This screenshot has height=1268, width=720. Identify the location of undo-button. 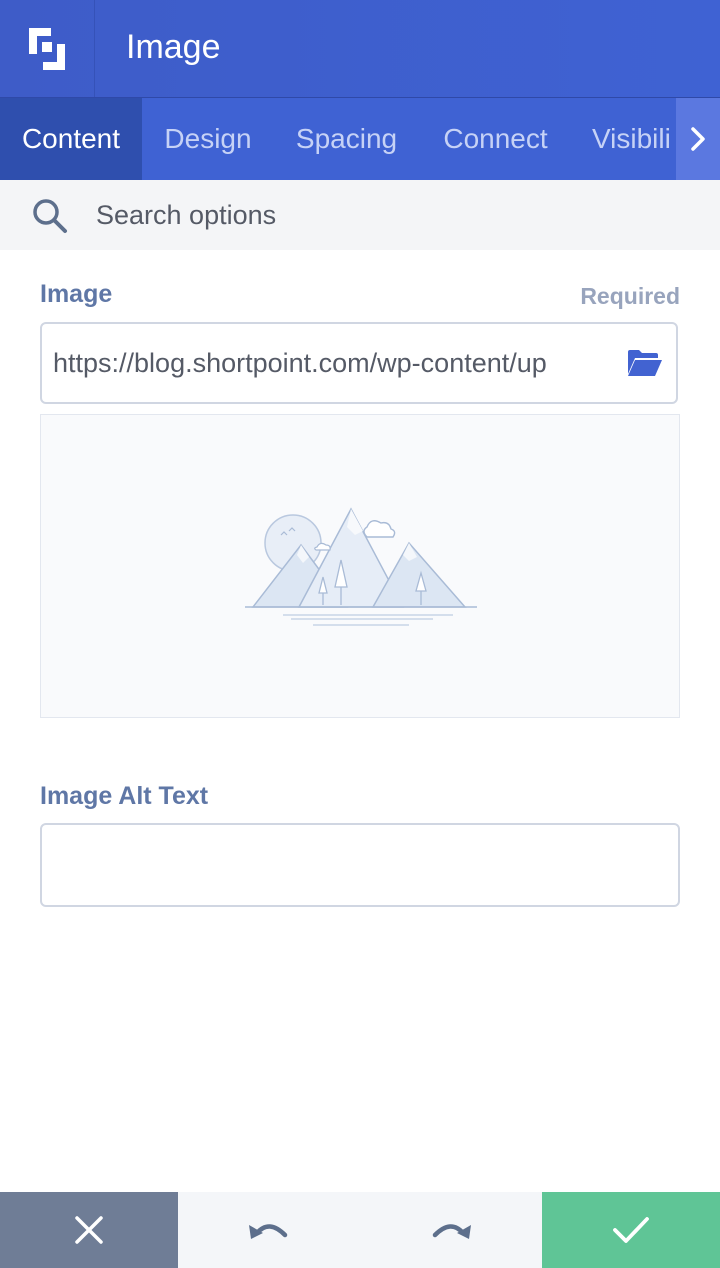
(269, 1230).